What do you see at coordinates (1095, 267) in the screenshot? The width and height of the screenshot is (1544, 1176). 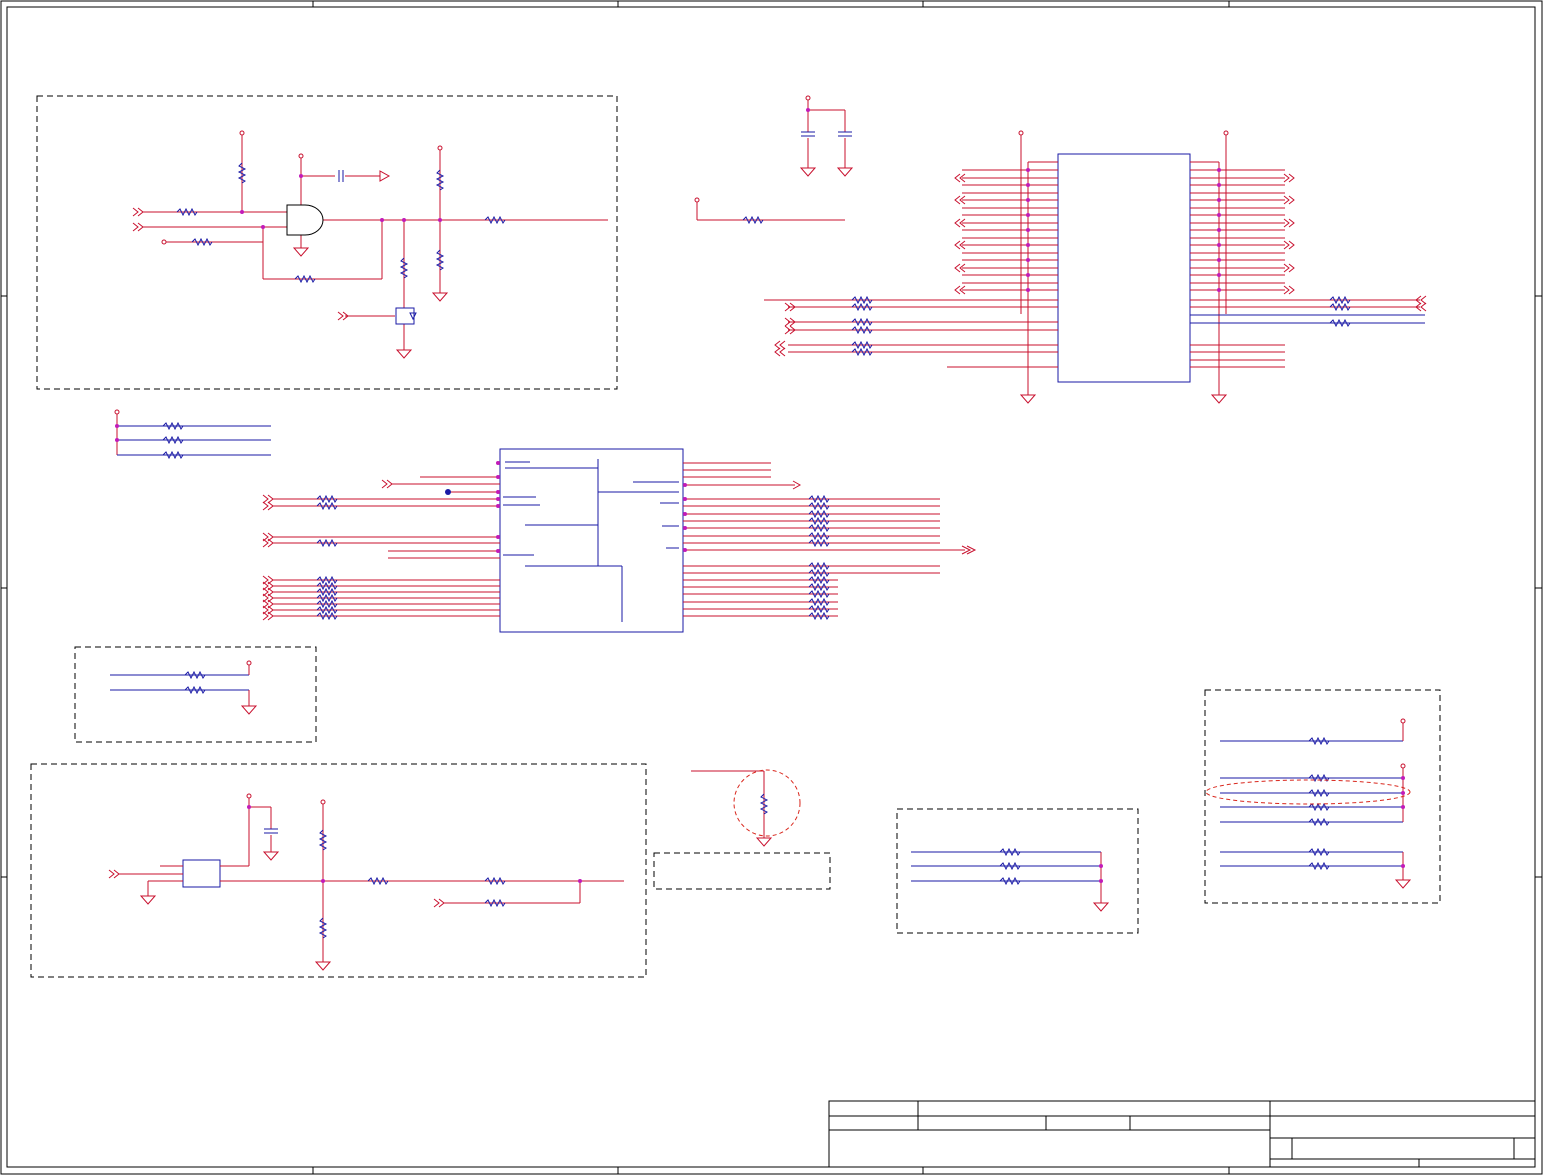 I see `buffer-ic` at bounding box center [1095, 267].